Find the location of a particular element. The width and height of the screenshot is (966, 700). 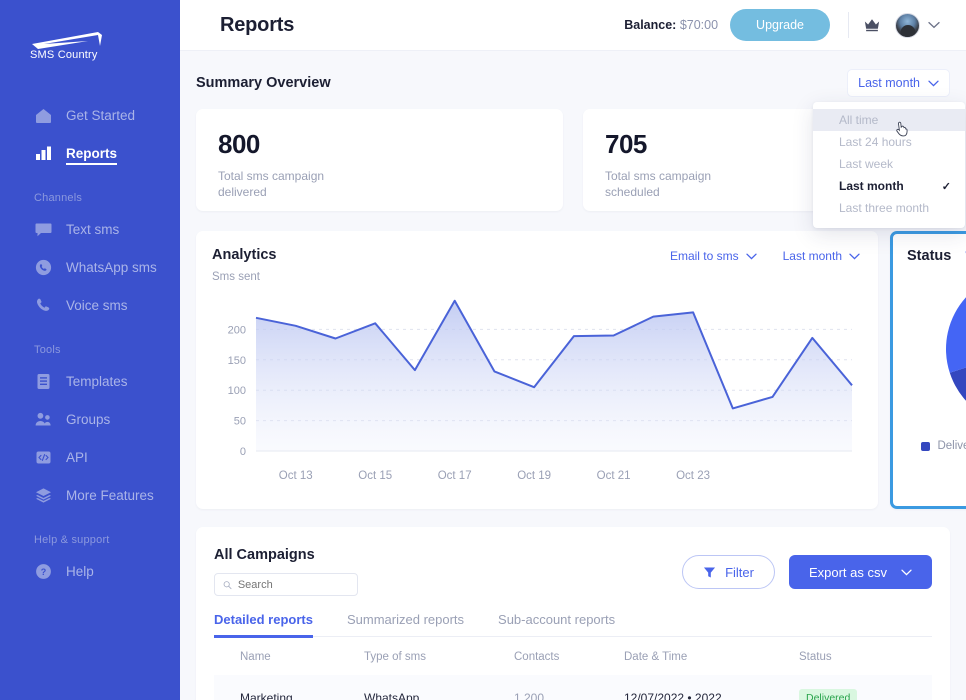

upgrade-button: Upgrade is located at coordinates (780, 25).